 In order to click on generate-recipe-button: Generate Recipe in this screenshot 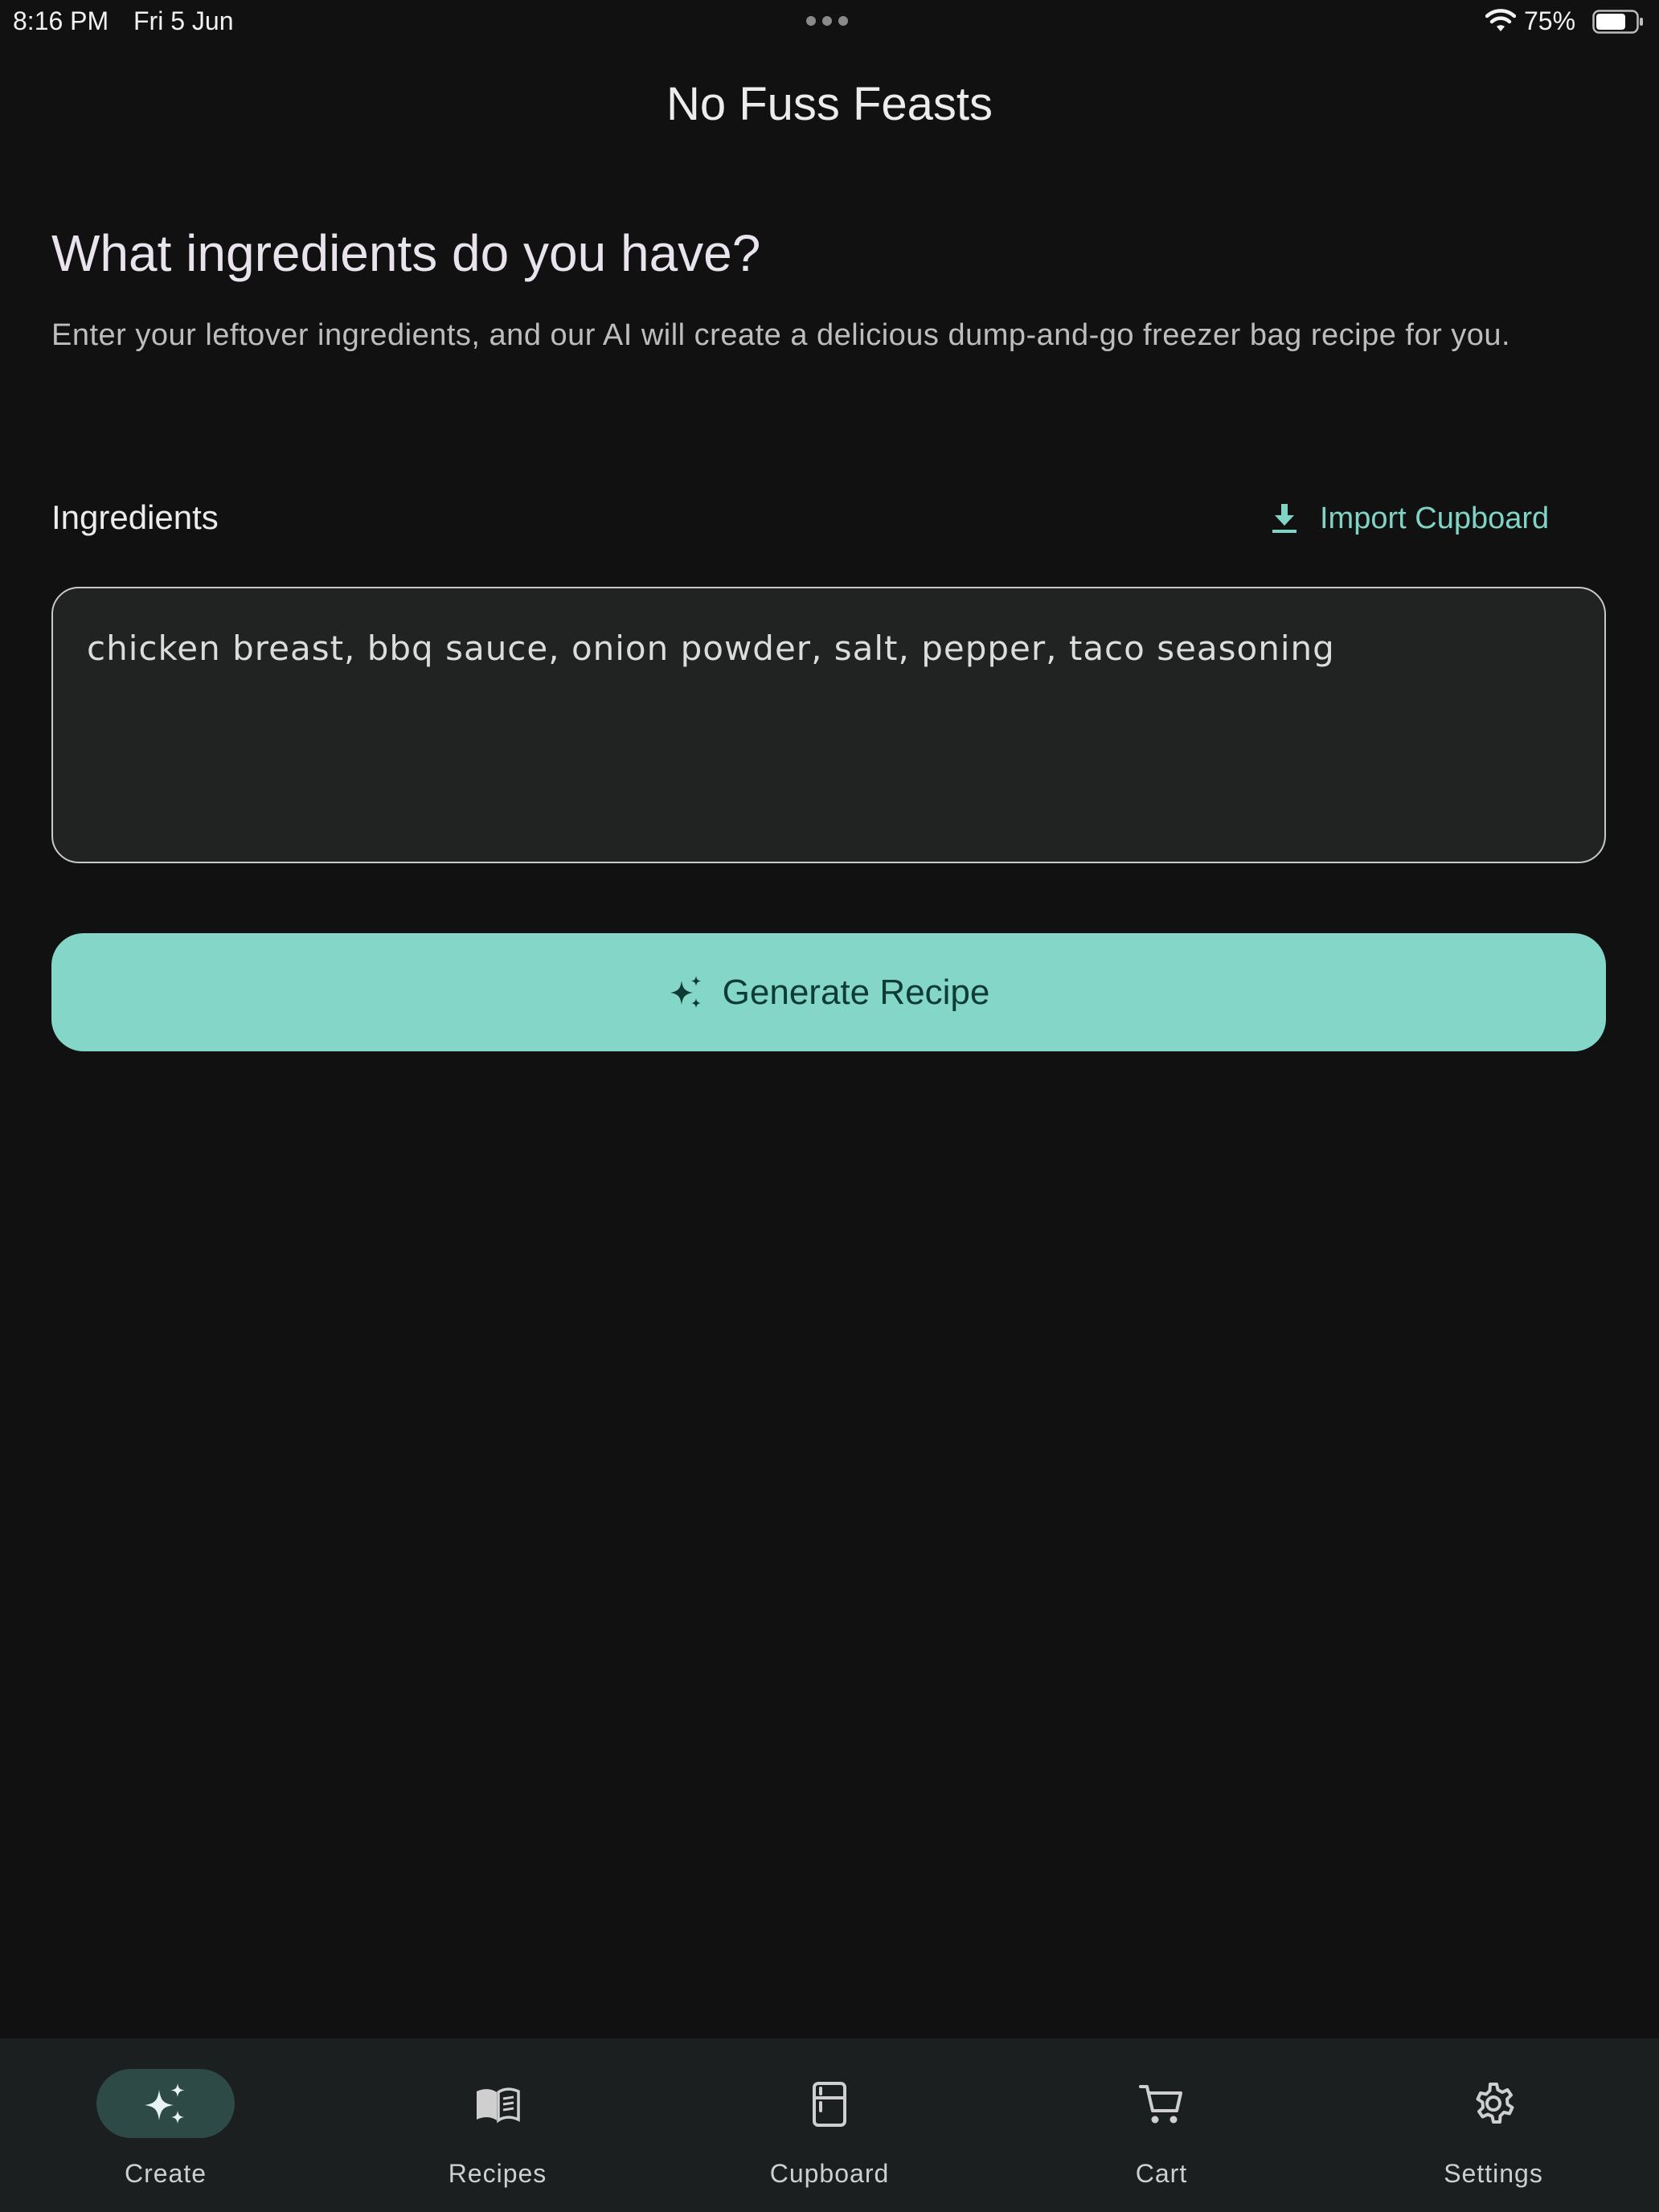, I will do `click(828, 992)`.